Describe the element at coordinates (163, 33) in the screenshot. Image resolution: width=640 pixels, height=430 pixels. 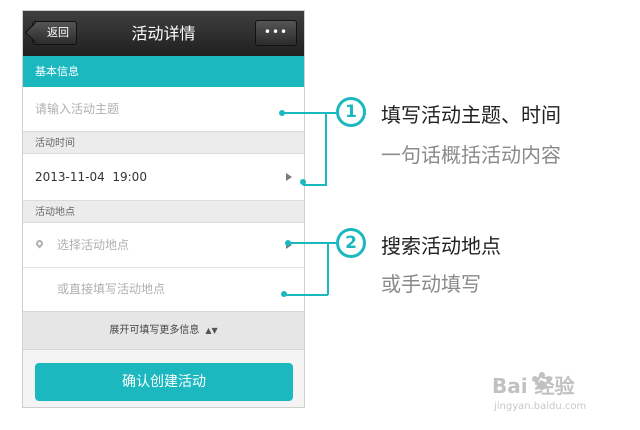
I see `navigation-bar: 返回 活动详情 •••` at that location.